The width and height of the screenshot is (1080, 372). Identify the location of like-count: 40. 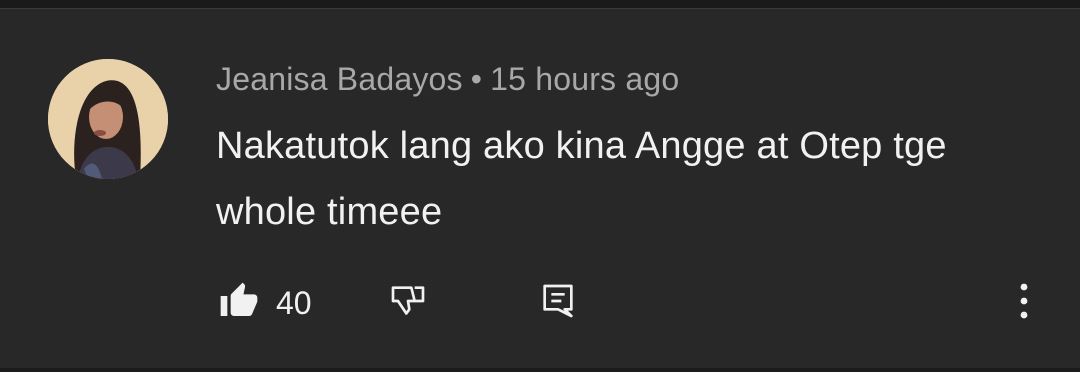
(294, 303).